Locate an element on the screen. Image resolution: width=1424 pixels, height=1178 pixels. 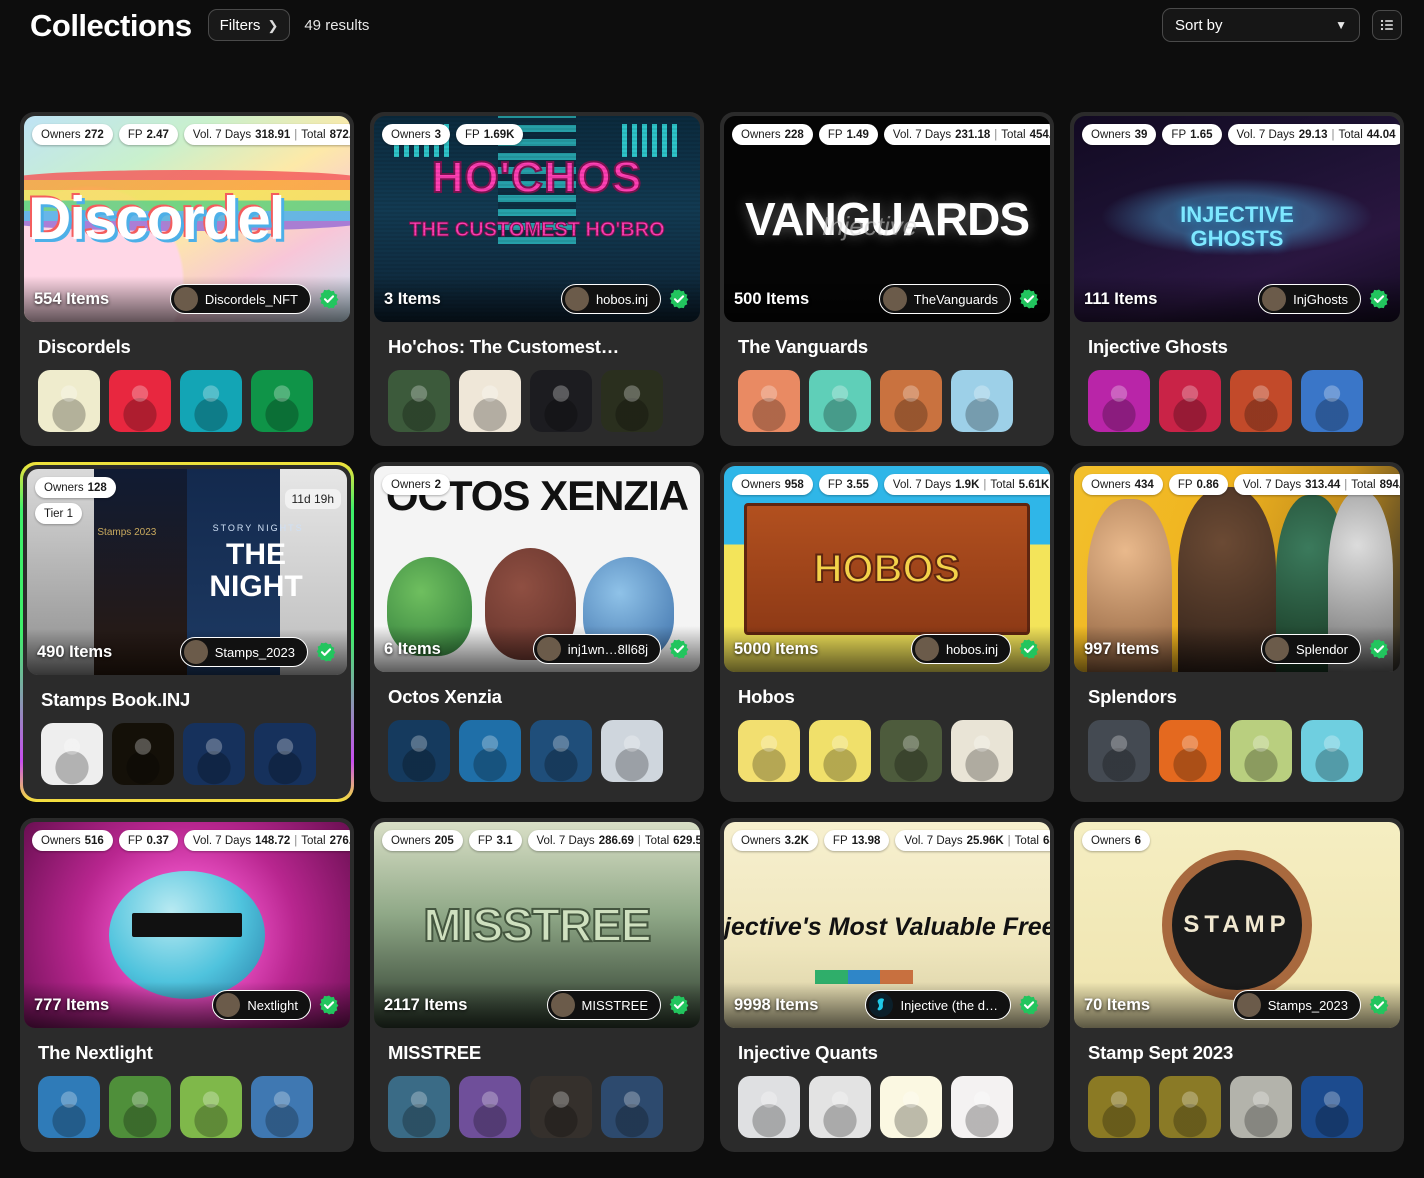
creator-name: MISSTREE is located at coordinates (614, 1005).